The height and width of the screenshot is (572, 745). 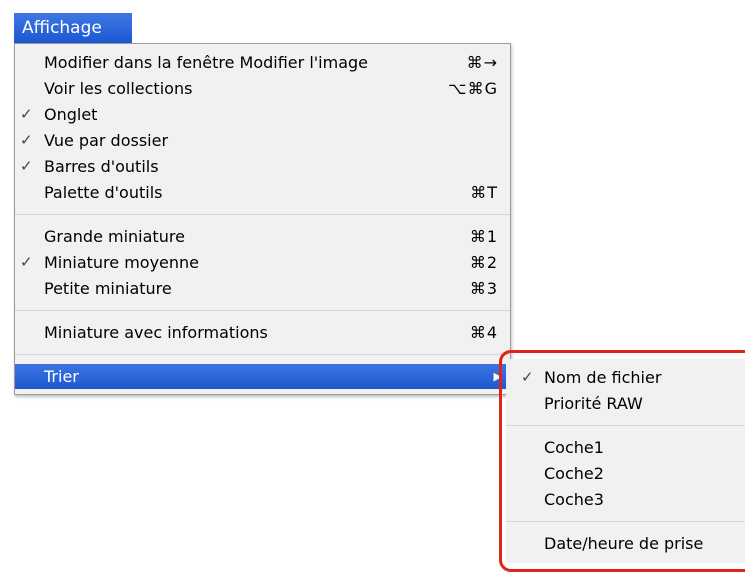 I want to click on shortcut: ⌘4, so click(x=483, y=332).